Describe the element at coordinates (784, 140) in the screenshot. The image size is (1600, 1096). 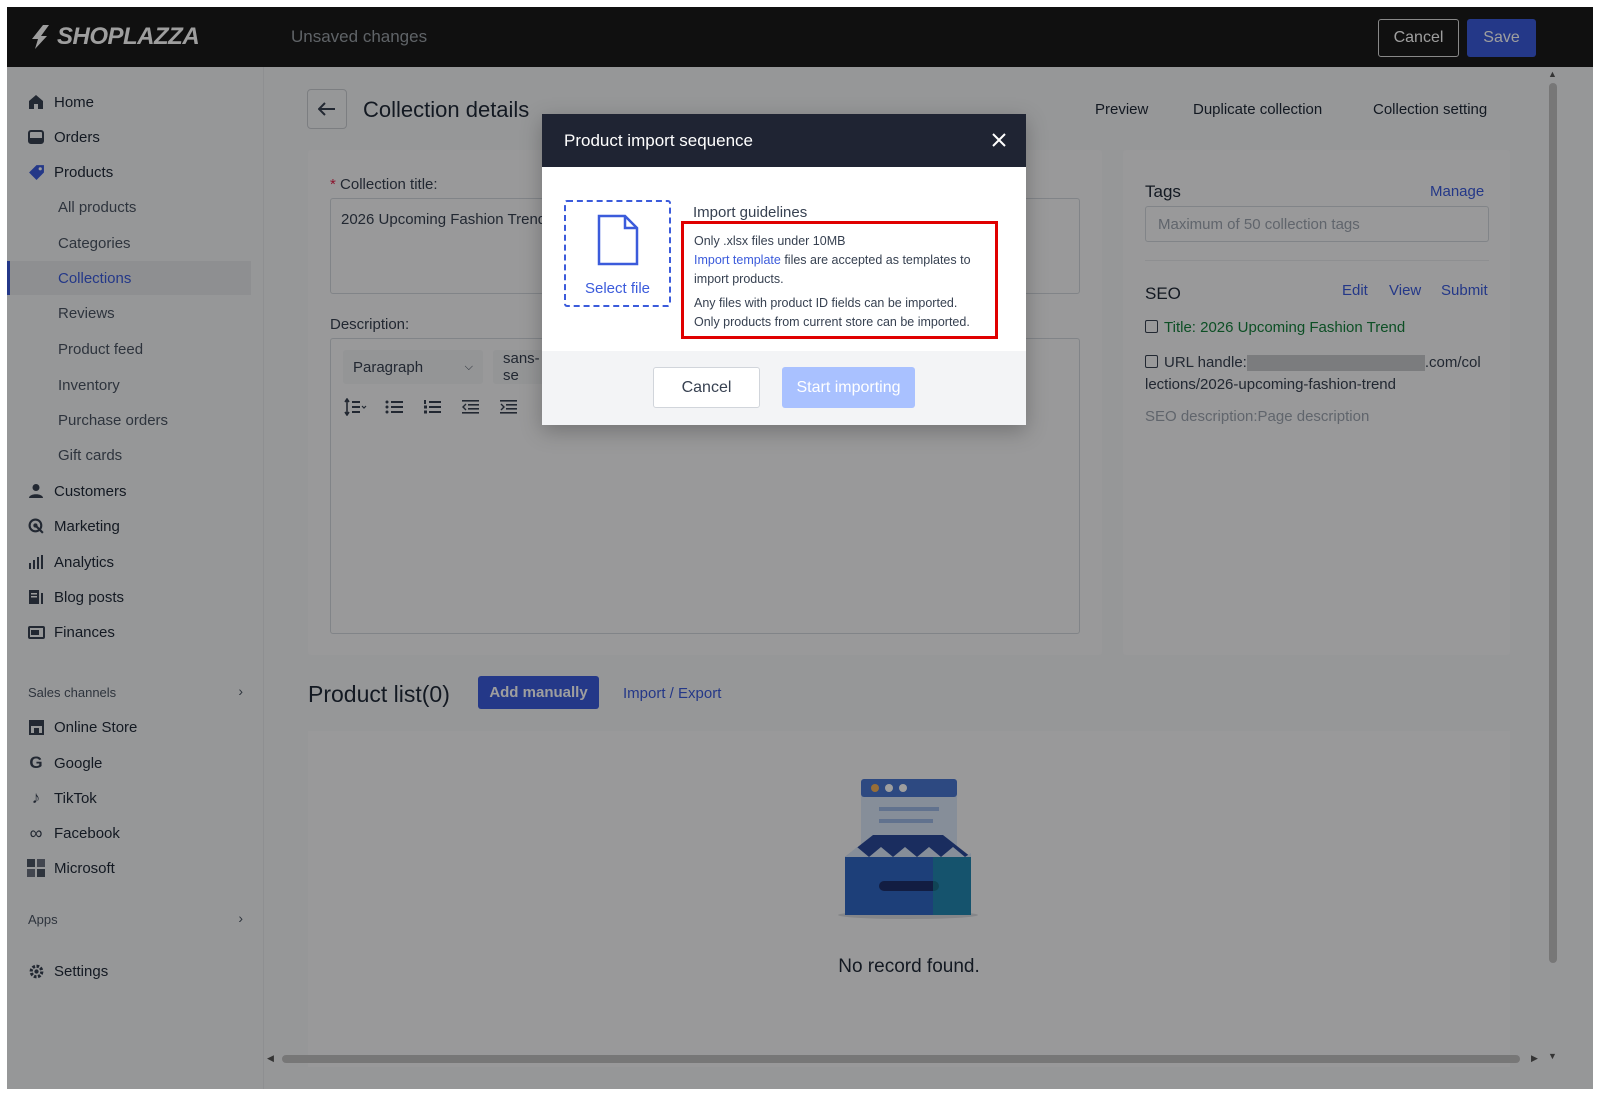
I see `modal-header: Product import sequence` at that location.